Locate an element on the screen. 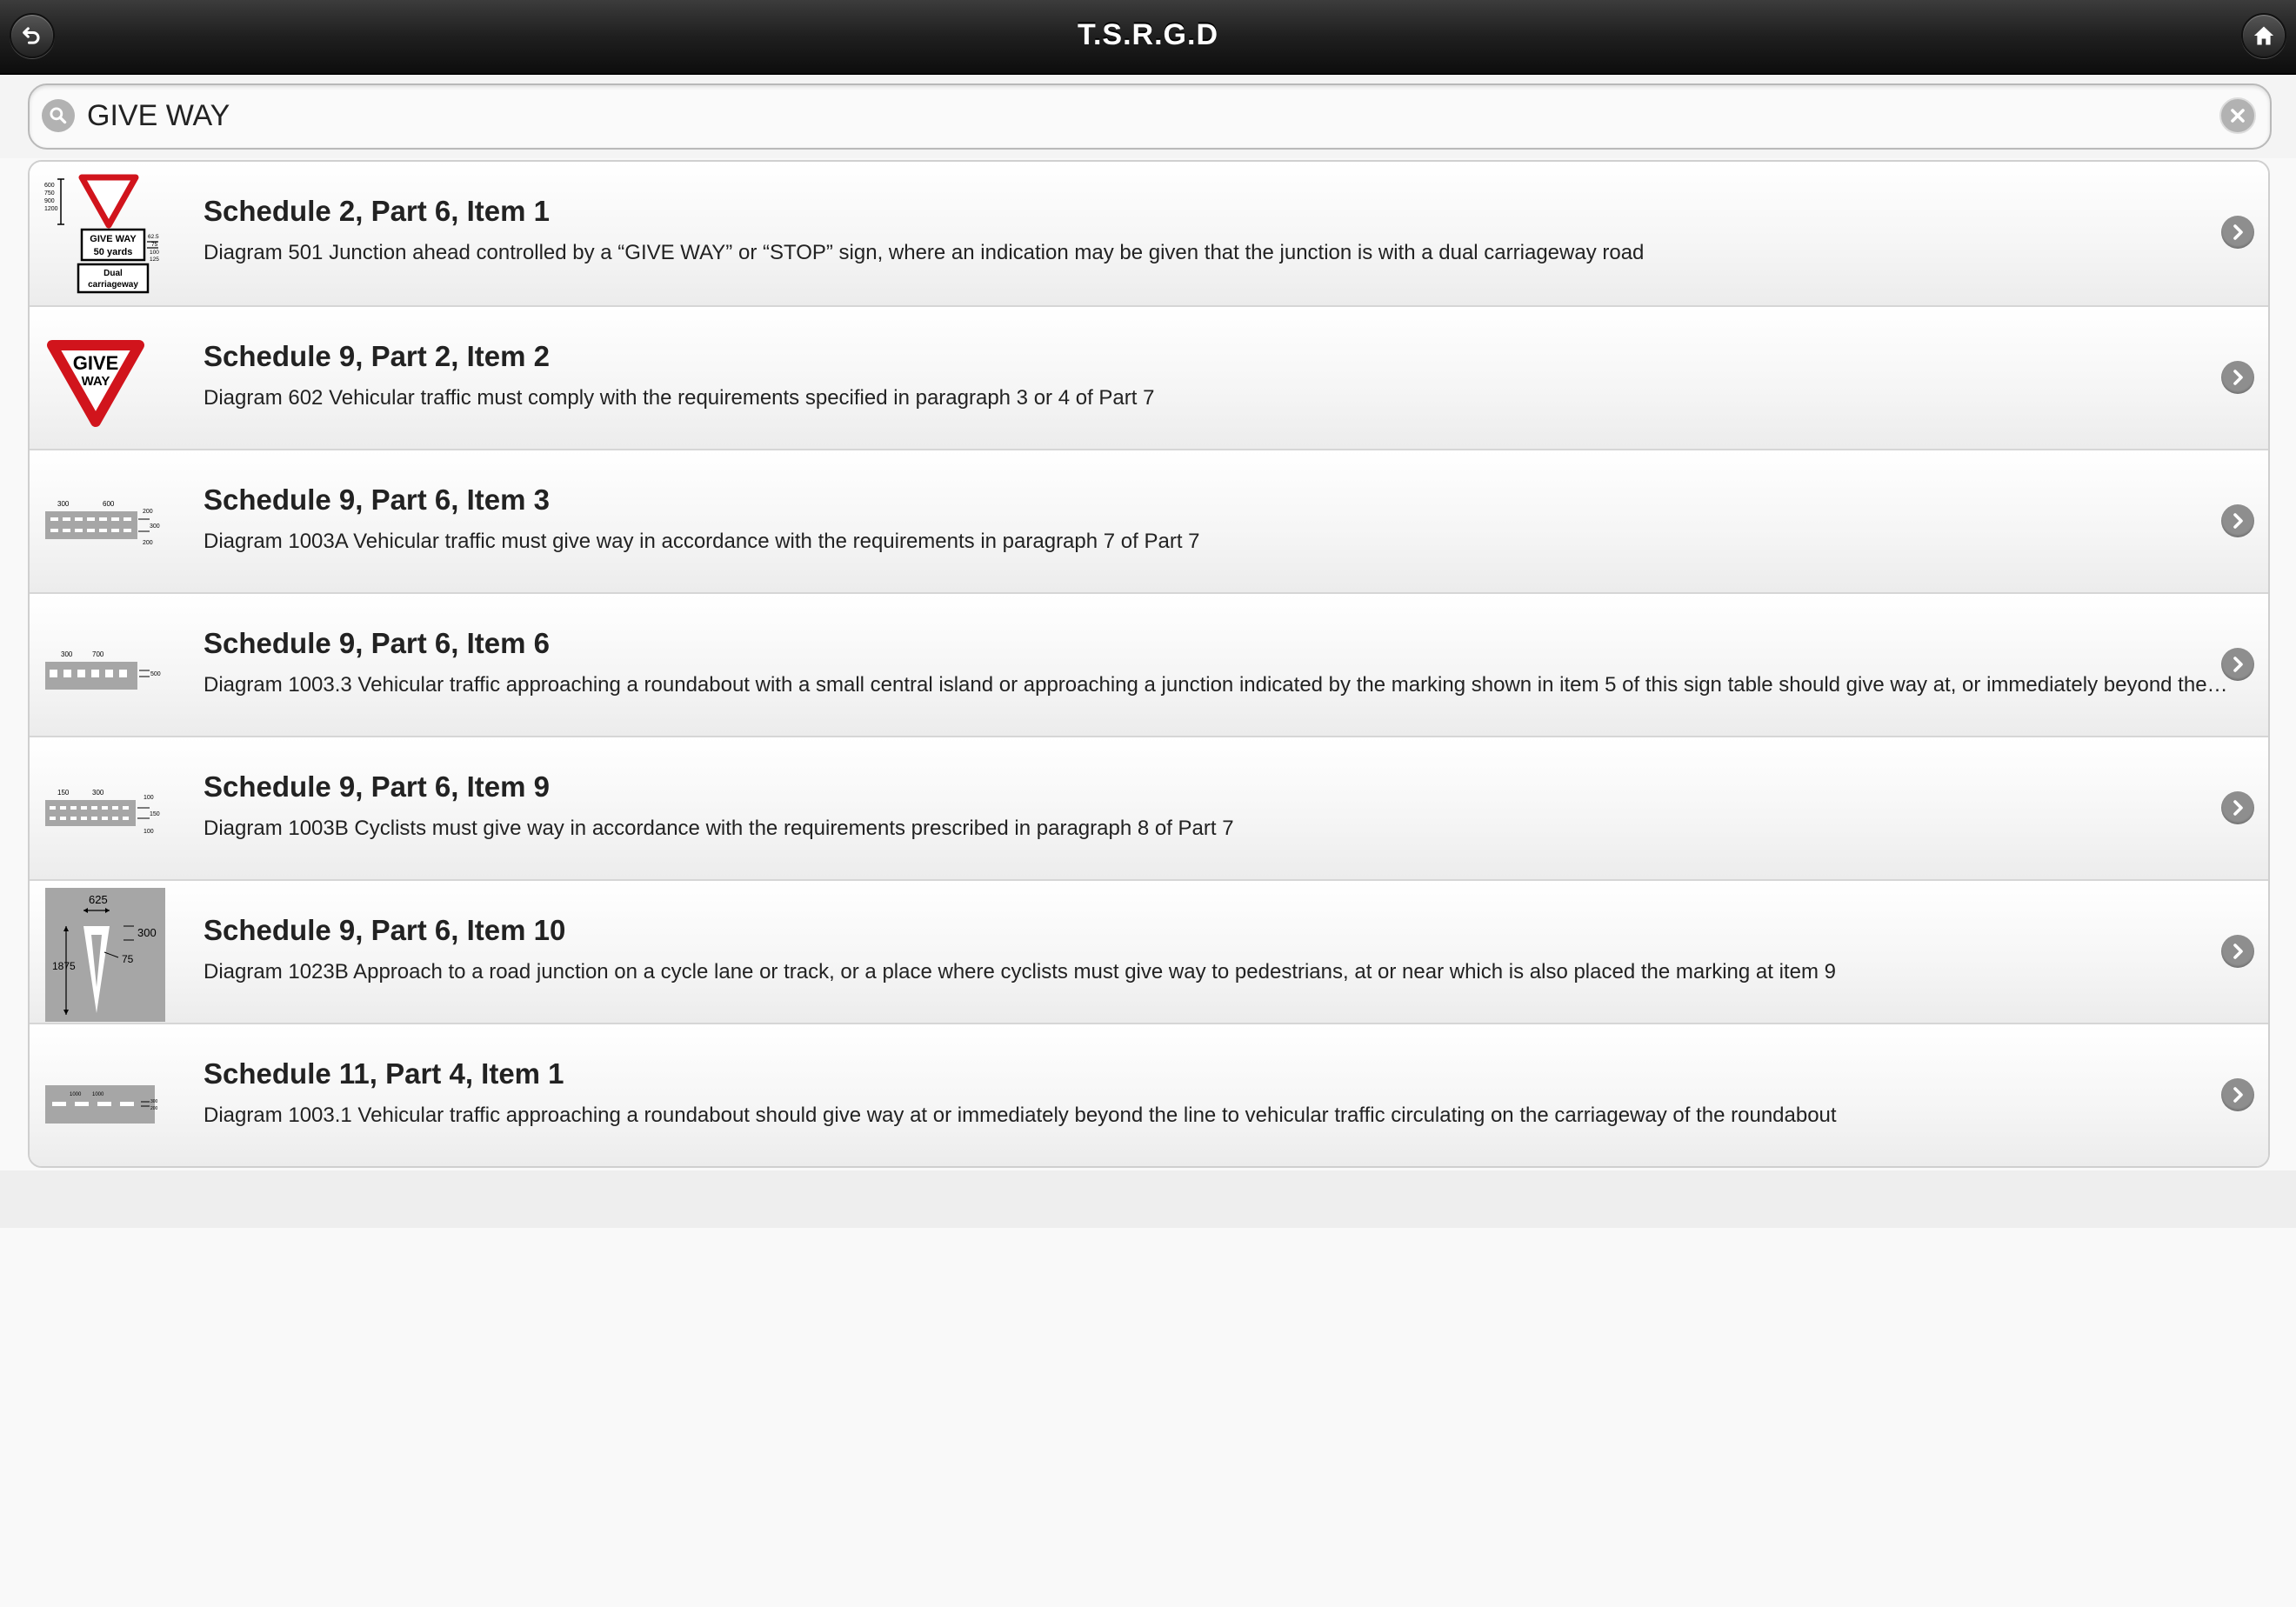 The height and width of the screenshot is (1607, 2296). list-footer-band is located at coordinates (1148, 1199).